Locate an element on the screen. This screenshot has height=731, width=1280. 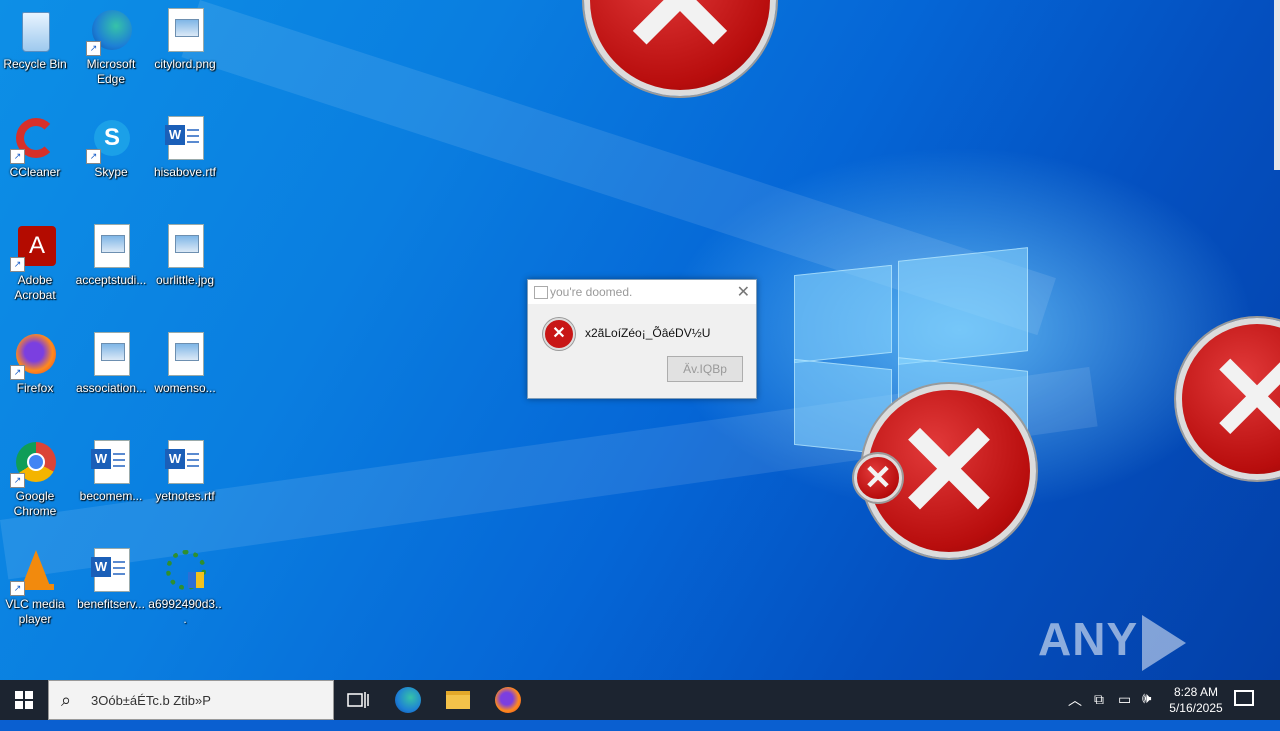
desktop-icon-label: CCleaner is located at coordinates (35, 172).